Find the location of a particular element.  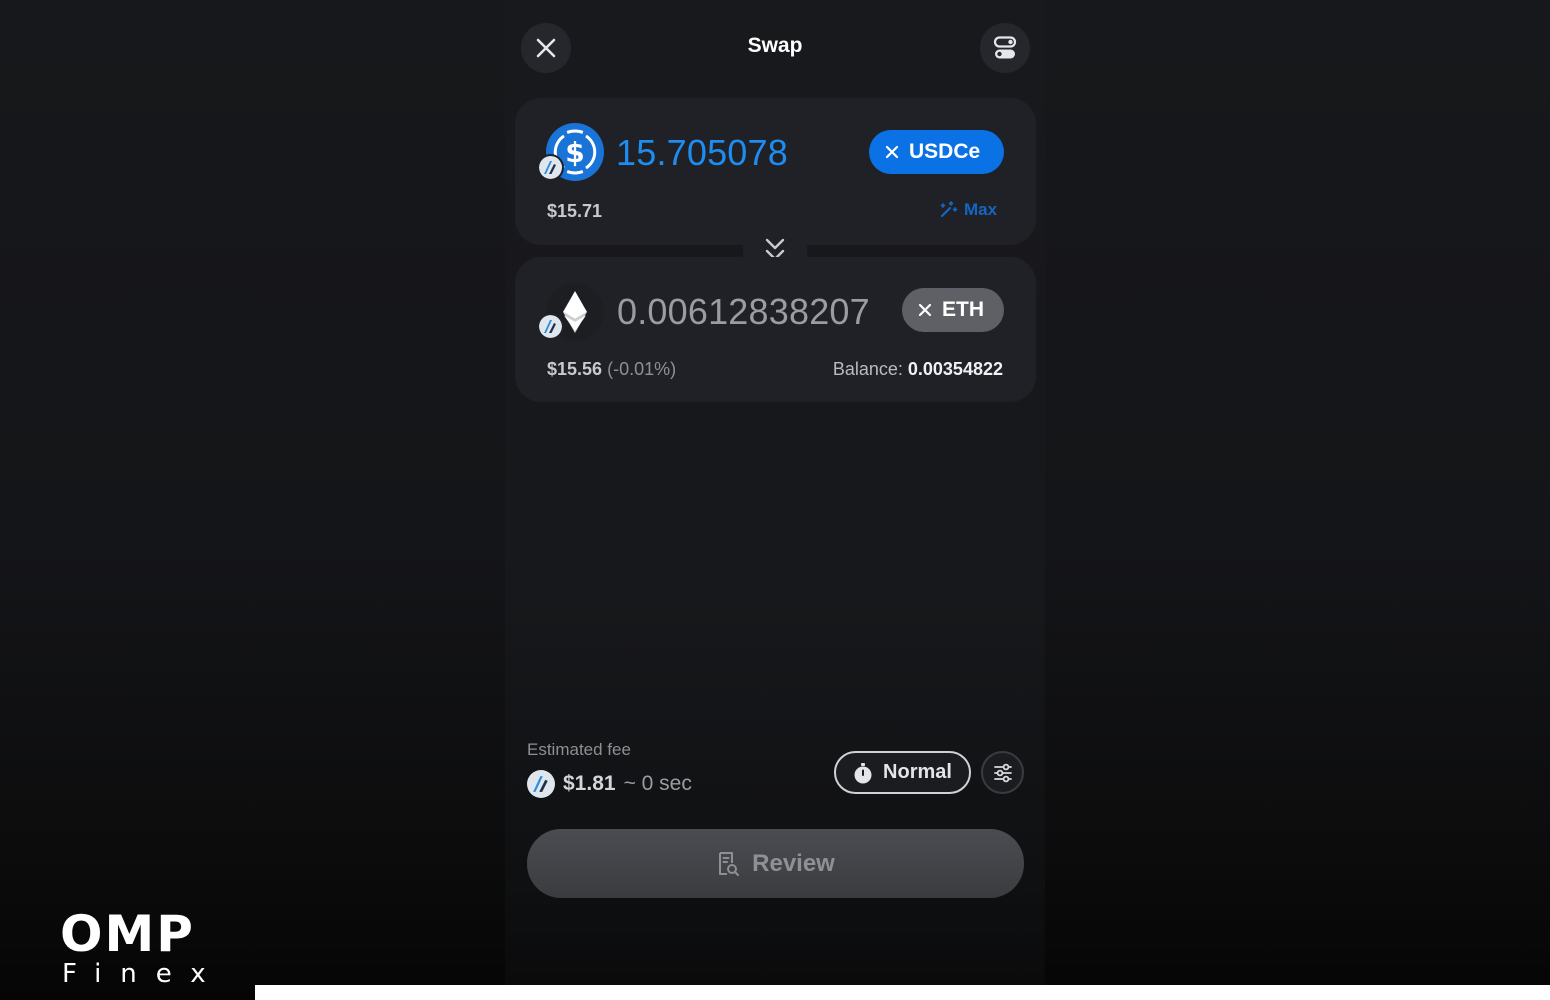

to-amount-output: 0.00612838207 is located at coordinates (743, 311).